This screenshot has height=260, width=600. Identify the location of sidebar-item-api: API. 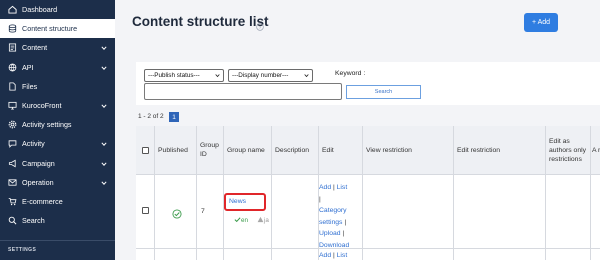
(57, 67).